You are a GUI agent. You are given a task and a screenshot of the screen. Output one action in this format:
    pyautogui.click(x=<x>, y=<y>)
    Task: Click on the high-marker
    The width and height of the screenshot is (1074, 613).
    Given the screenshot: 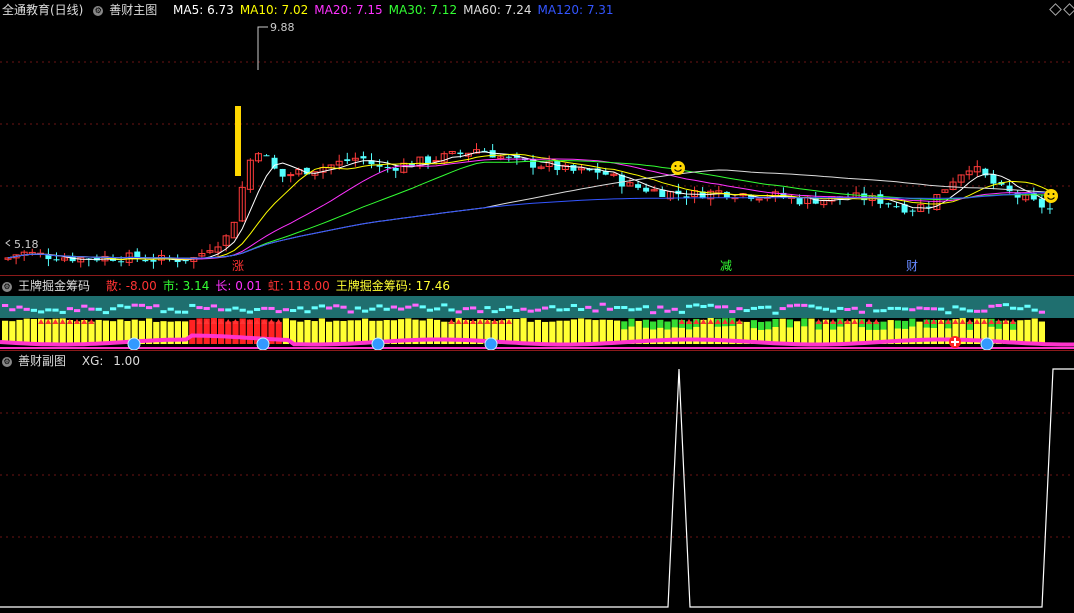 What is the action you would take?
    pyautogui.click(x=262, y=48)
    